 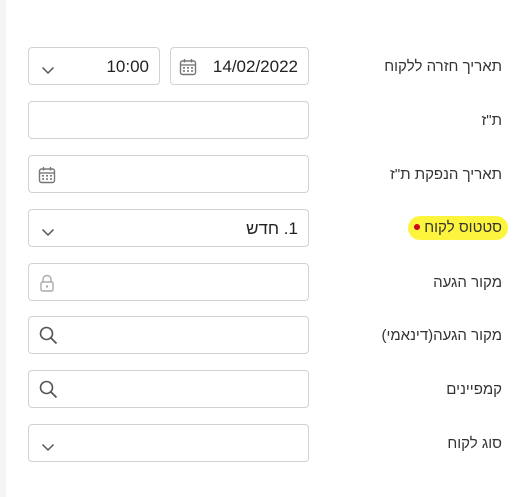 I want to click on arrival-source-label: מקור הגעה, so click(x=467, y=282).